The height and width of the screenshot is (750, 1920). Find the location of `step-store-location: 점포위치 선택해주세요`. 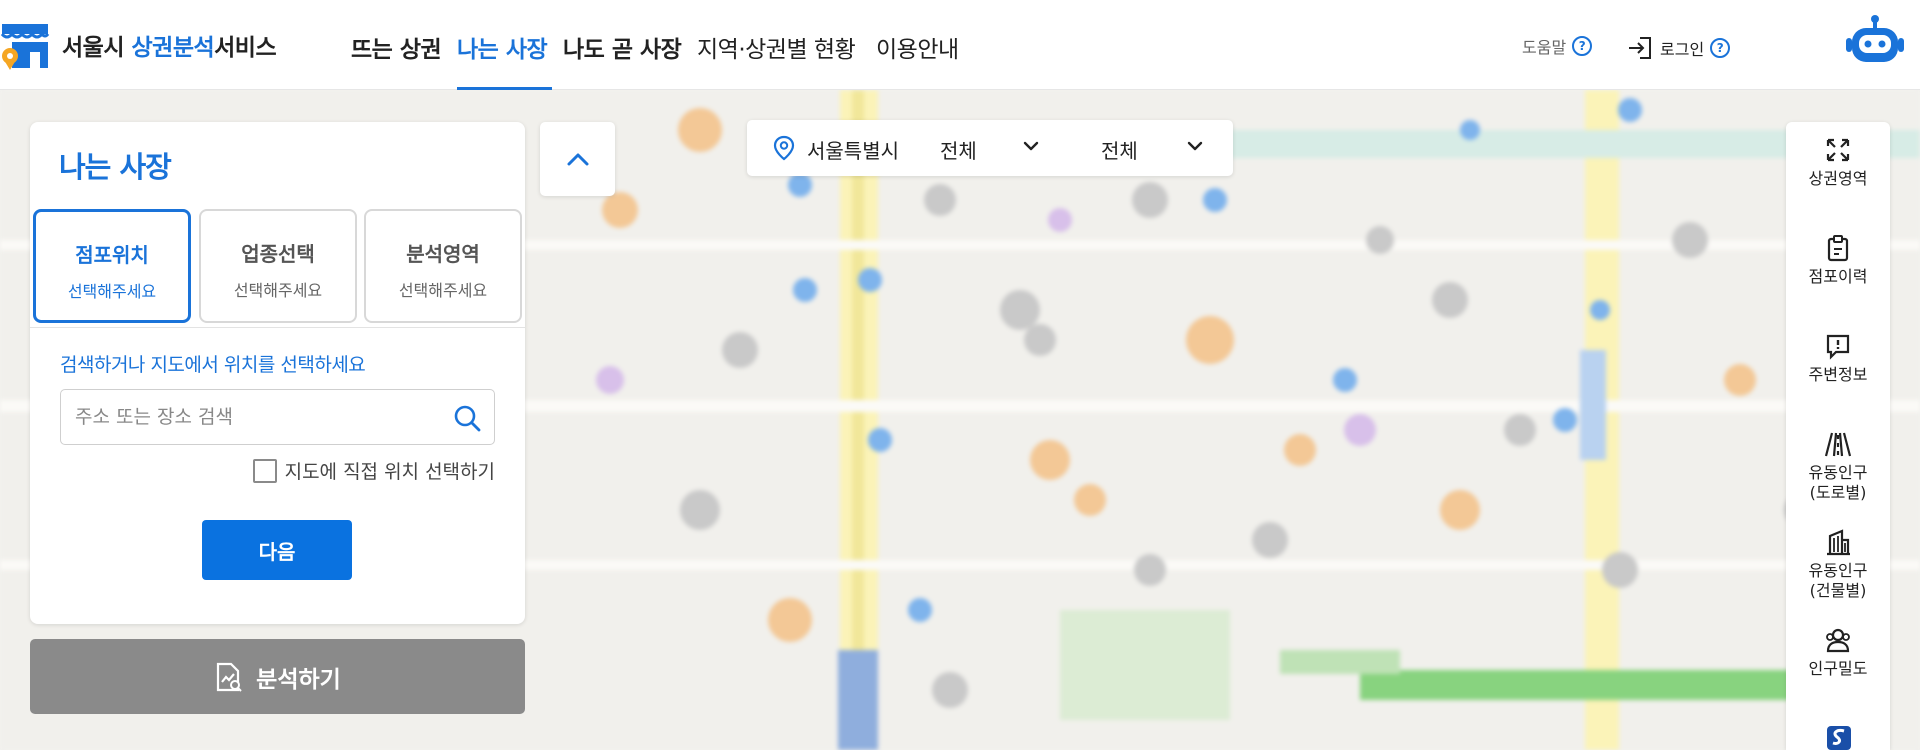

step-store-location: 점포위치 선택해주세요 is located at coordinates (112, 266).